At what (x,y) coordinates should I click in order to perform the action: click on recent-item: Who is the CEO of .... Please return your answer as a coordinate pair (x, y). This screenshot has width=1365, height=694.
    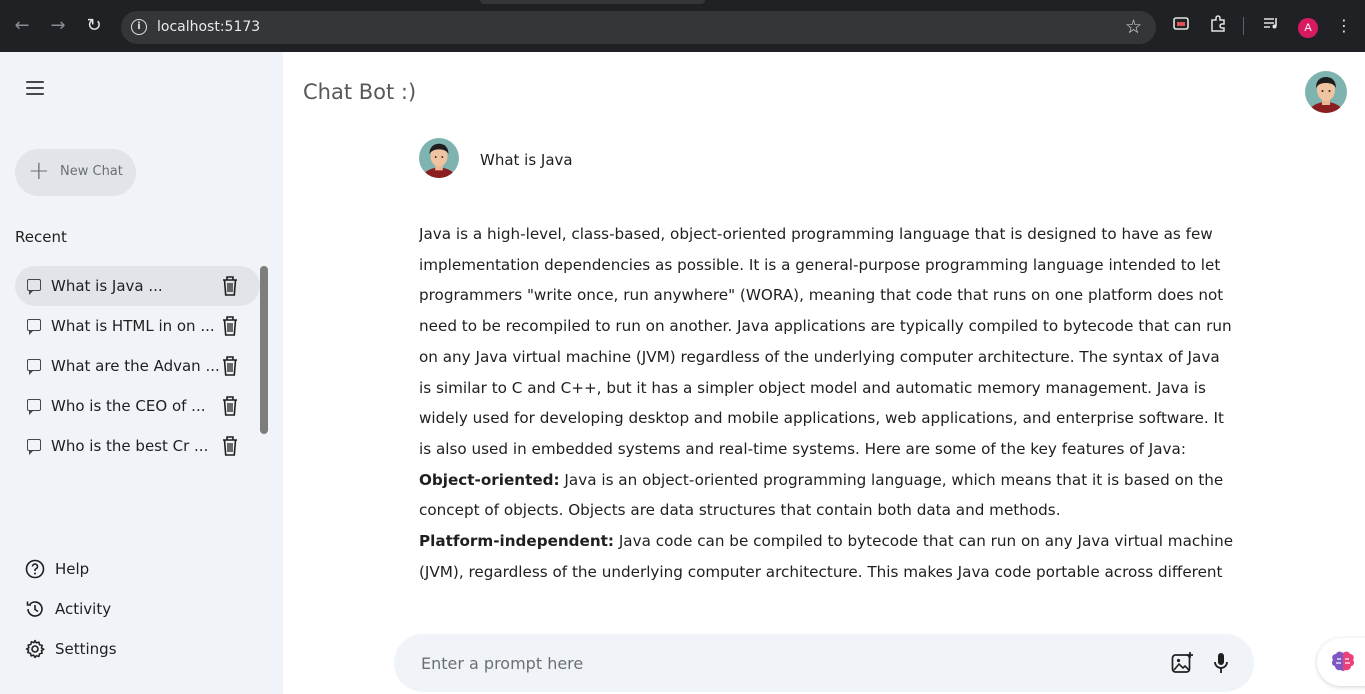
    Looking at the image, I should click on (137, 406).